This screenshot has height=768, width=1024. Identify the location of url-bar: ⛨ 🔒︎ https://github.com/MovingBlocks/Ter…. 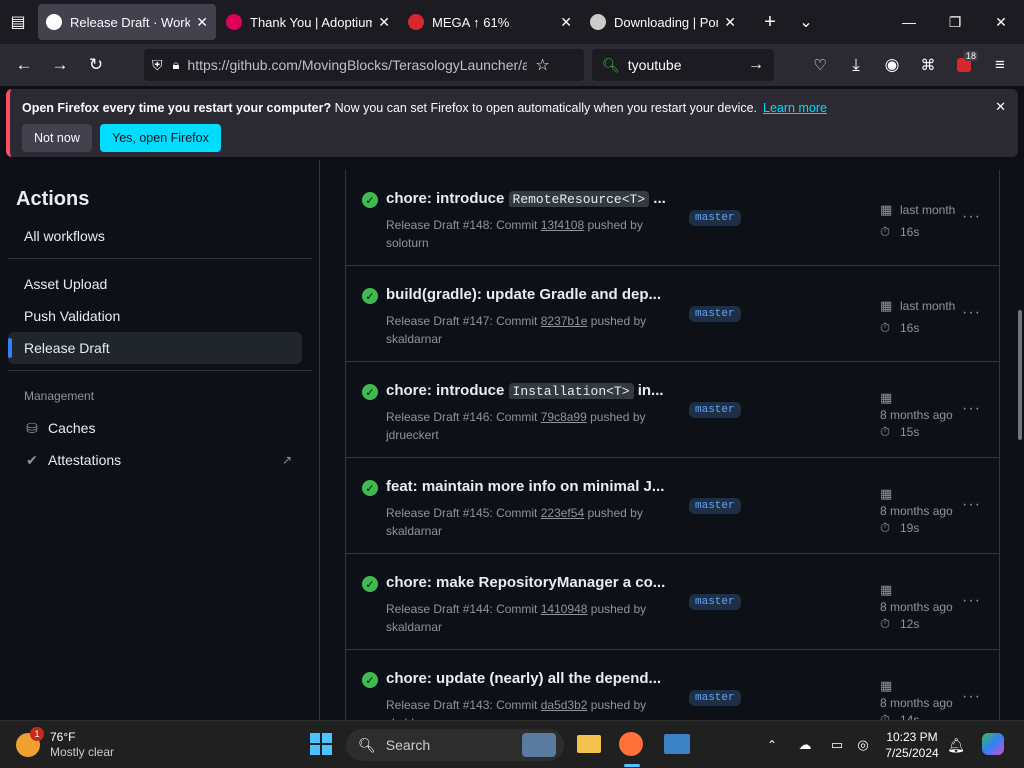
(364, 65).